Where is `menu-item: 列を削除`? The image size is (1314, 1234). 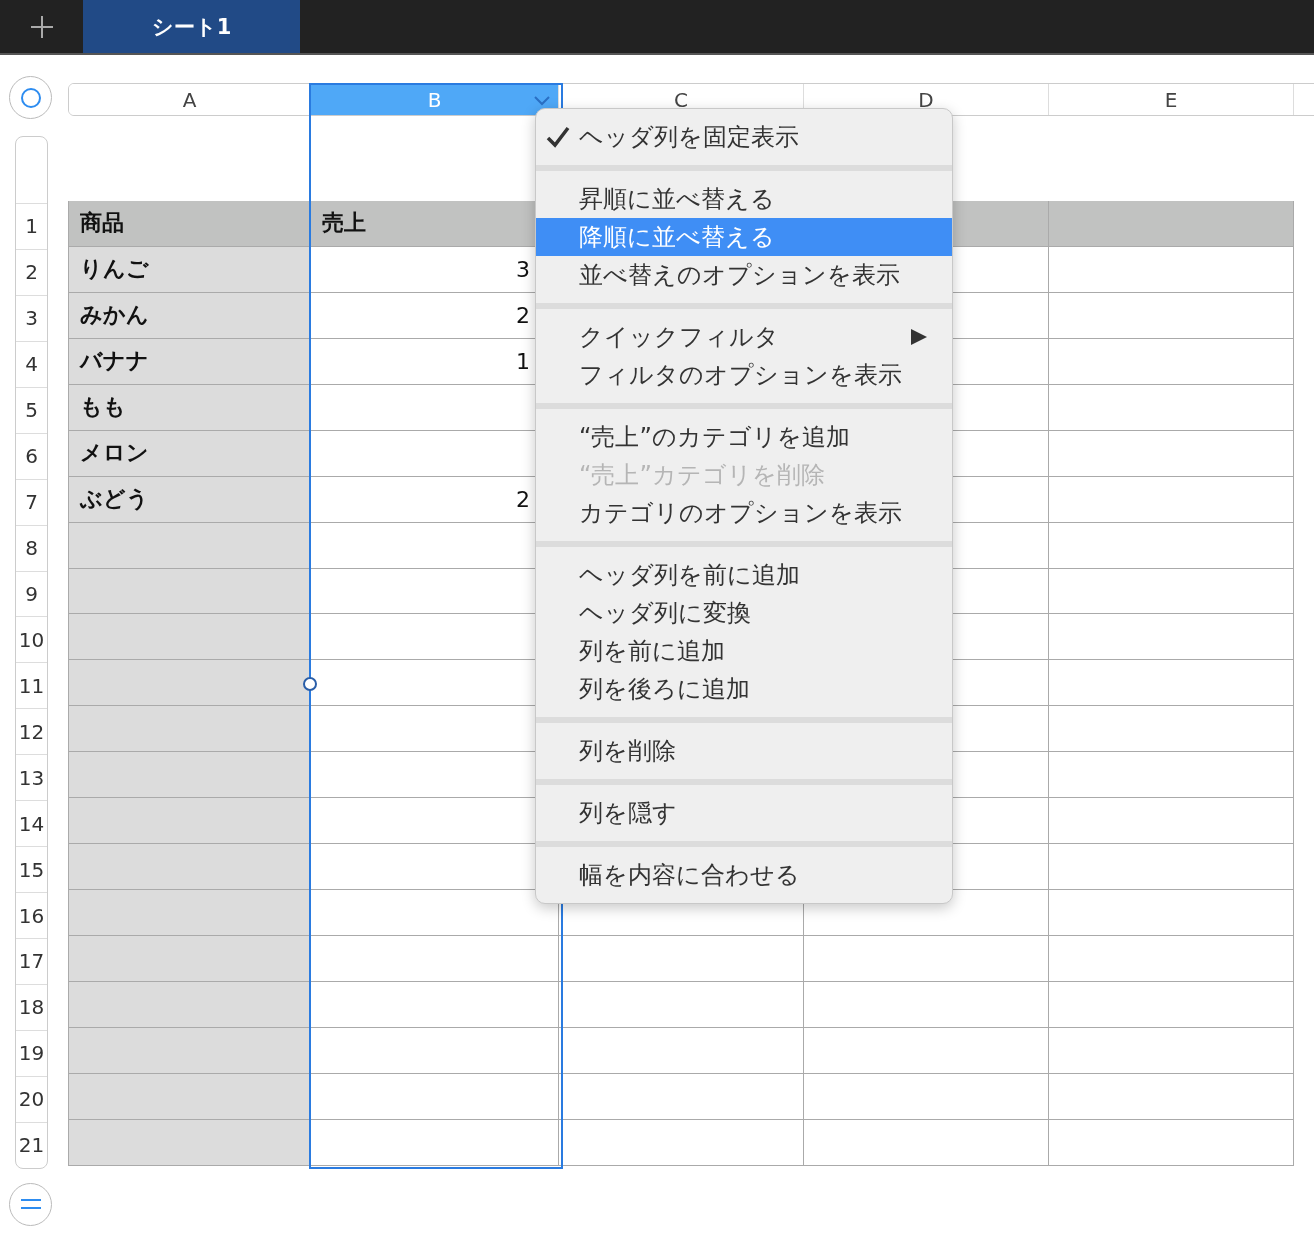
menu-item: 列を削除 is located at coordinates (744, 751).